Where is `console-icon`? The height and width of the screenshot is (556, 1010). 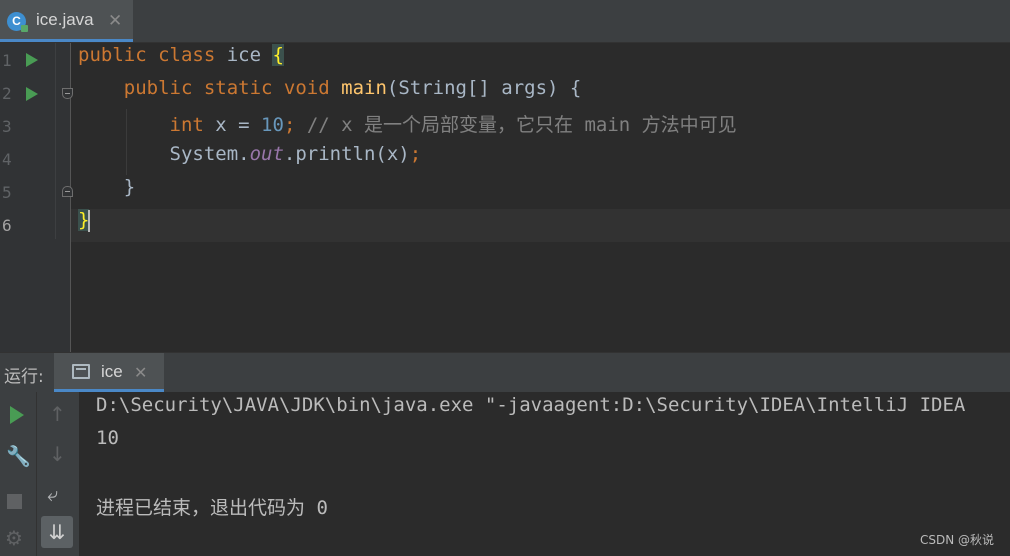
console-icon is located at coordinates (81, 371).